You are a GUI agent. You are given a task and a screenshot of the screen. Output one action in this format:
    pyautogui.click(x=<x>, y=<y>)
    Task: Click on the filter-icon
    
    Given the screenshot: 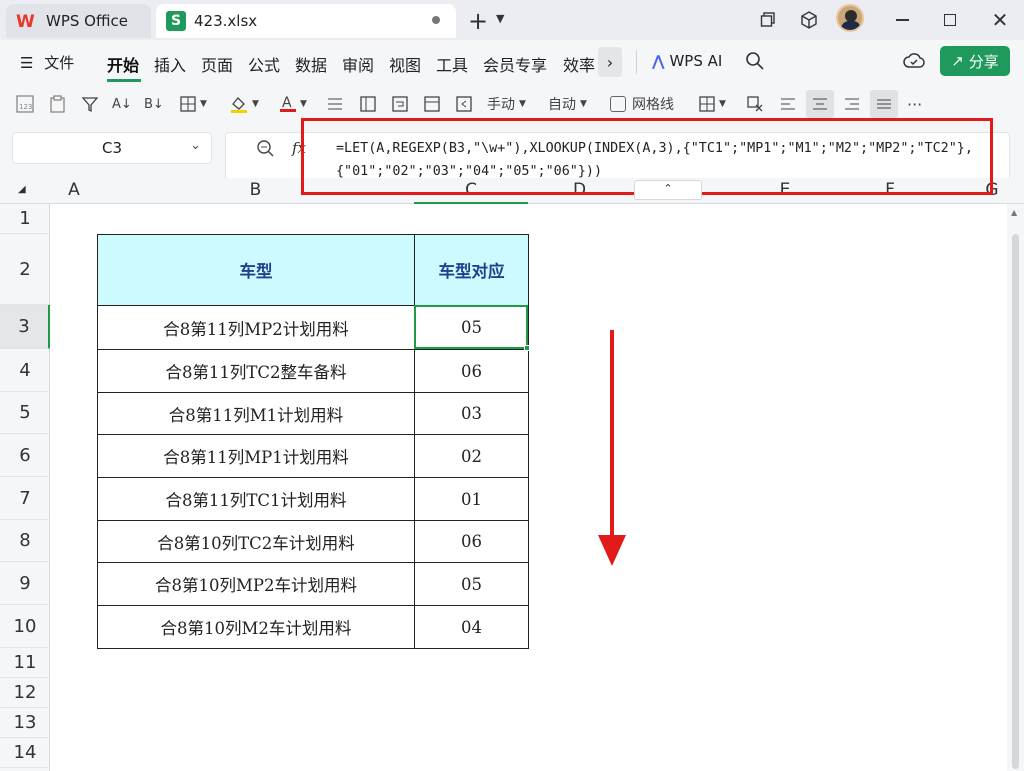 What is the action you would take?
    pyautogui.click(x=90, y=104)
    